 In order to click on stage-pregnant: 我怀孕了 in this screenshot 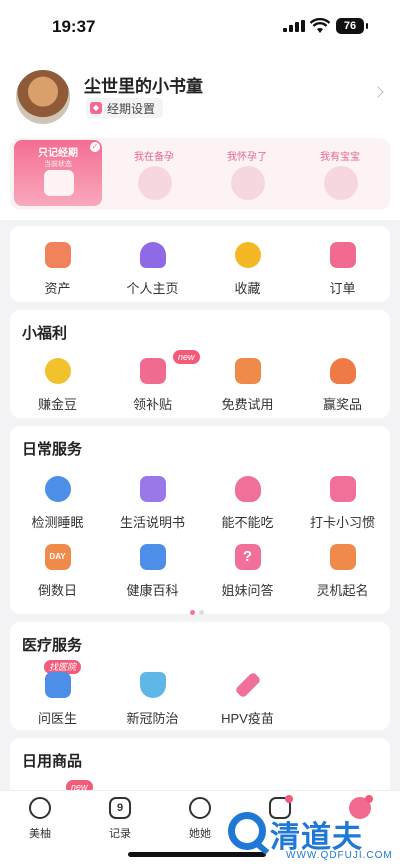, I will do `click(247, 176)`.